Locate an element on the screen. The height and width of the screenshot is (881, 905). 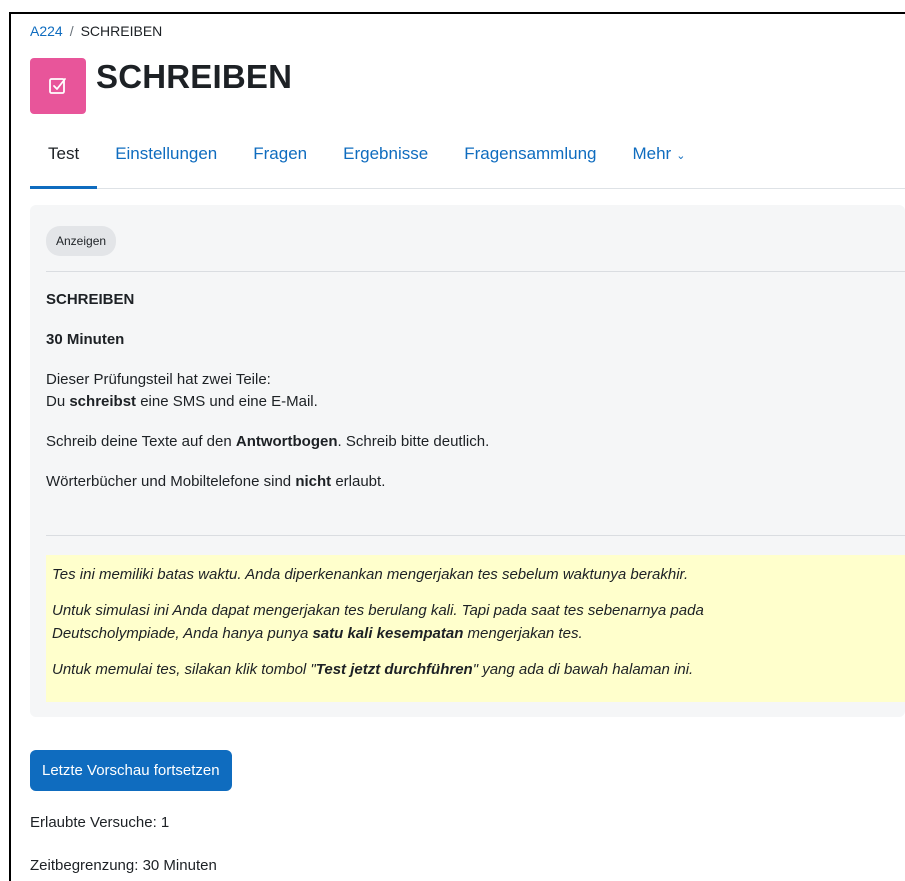
page-title: SCHREIBEN is located at coordinates (194, 76).